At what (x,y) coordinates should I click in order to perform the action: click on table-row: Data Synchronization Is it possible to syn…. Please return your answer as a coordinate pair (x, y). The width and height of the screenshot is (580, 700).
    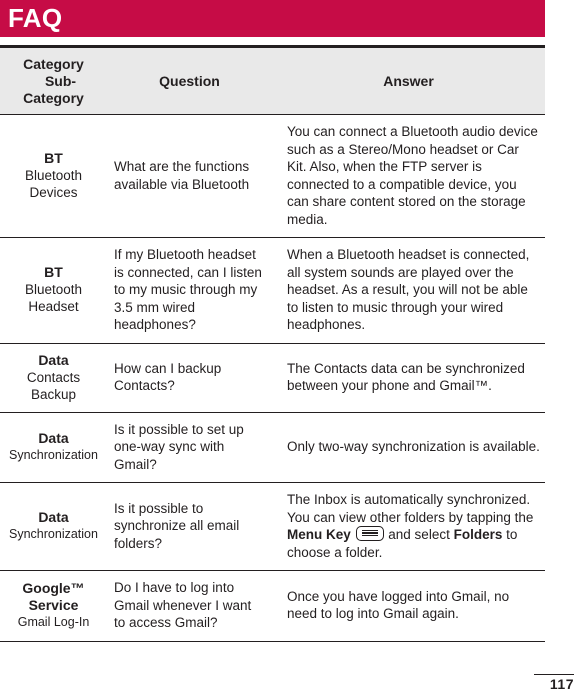
    Looking at the image, I should click on (272, 526).